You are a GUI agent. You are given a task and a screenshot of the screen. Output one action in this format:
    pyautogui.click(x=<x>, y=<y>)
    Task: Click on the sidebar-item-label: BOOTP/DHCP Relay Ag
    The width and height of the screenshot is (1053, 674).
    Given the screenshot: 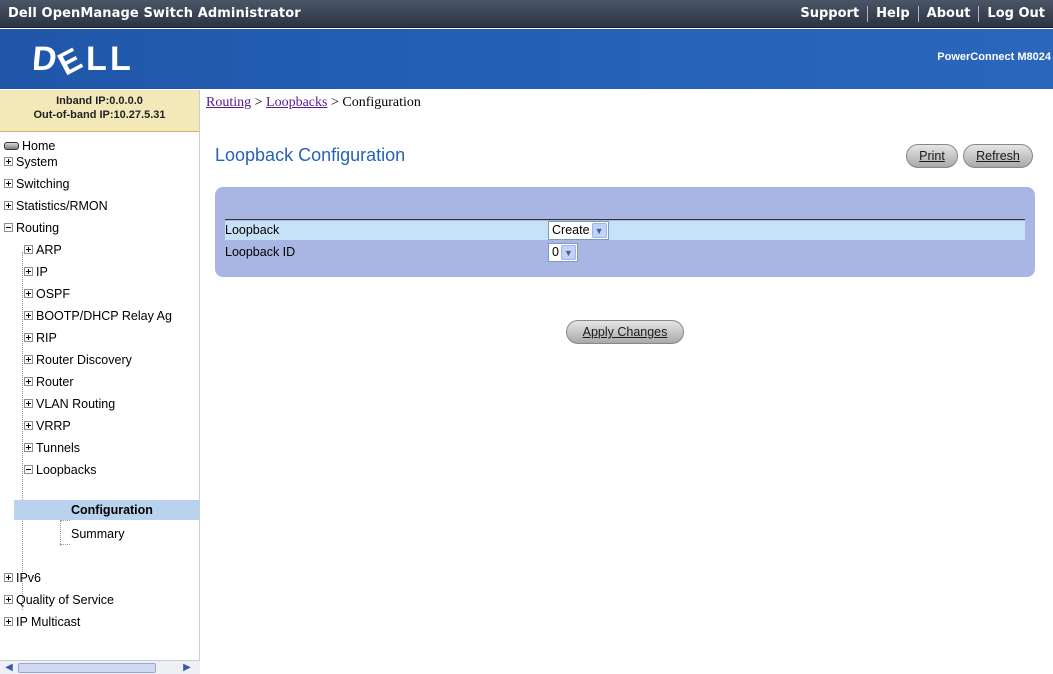 What is the action you would take?
    pyautogui.click(x=104, y=316)
    